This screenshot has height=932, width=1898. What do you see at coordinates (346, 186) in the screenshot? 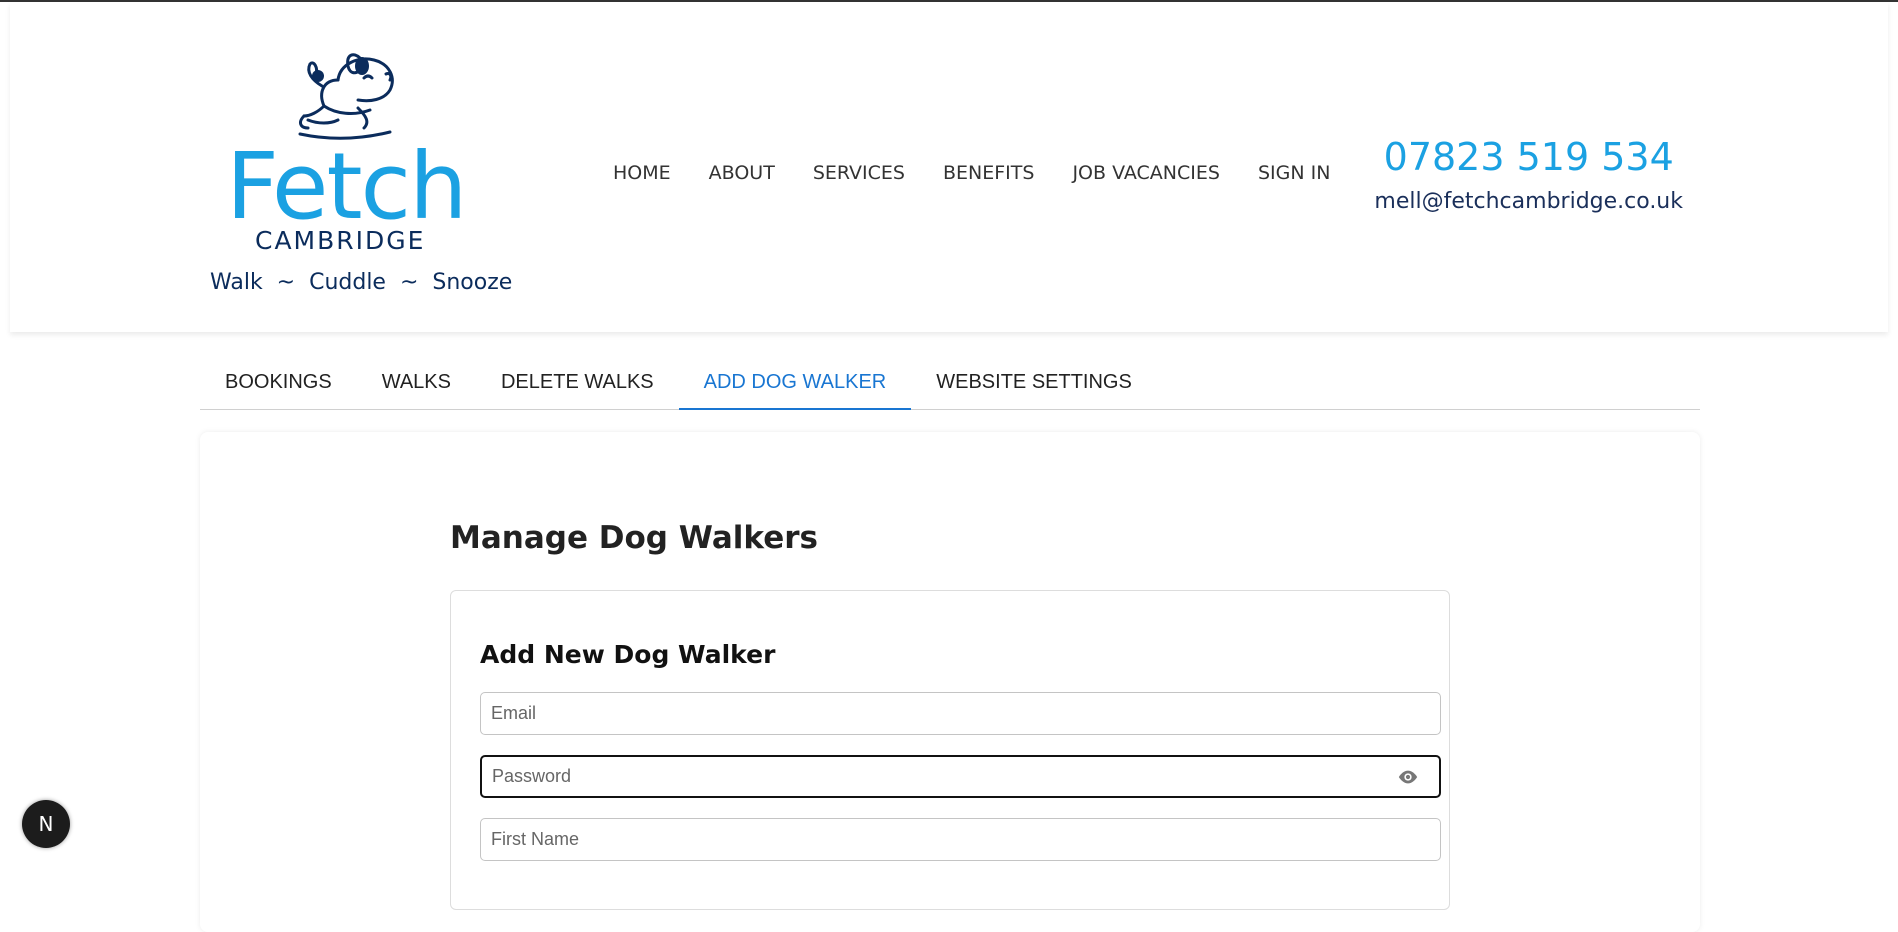
I see `brand-name: Fetch` at bounding box center [346, 186].